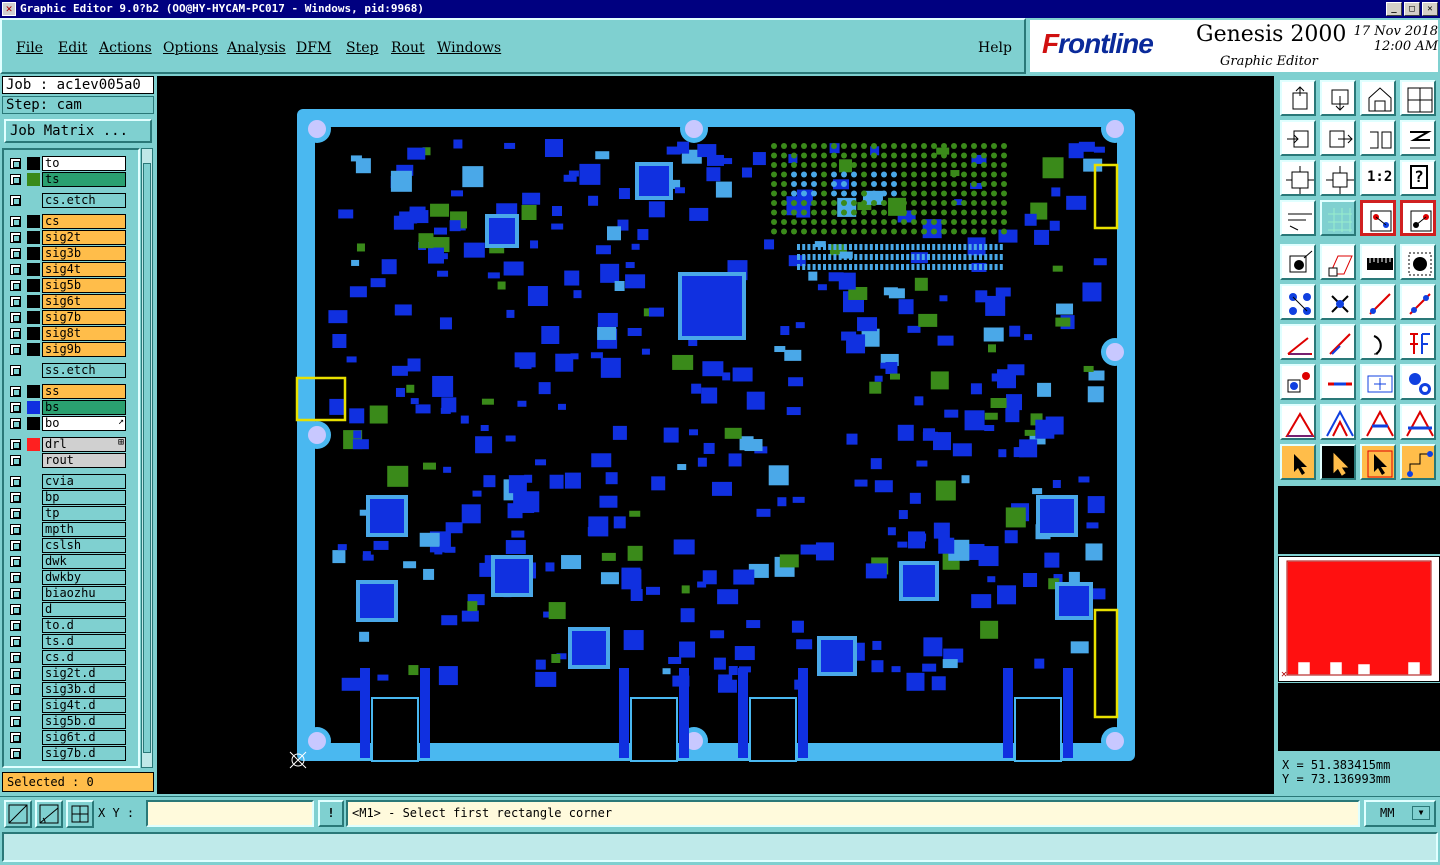 This screenshot has height=865, width=1440. Describe the element at coordinates (68, 179) in the screenshot. I see `layer-row-ts: ts` at that location.